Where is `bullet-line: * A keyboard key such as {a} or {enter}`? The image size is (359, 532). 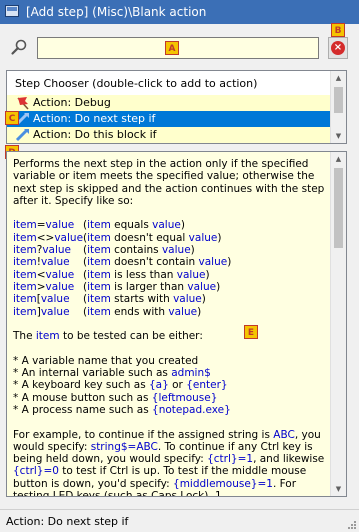
bullet-line: * A keyboard key such as {a} or {enter} is located at coordinates (120, 385).